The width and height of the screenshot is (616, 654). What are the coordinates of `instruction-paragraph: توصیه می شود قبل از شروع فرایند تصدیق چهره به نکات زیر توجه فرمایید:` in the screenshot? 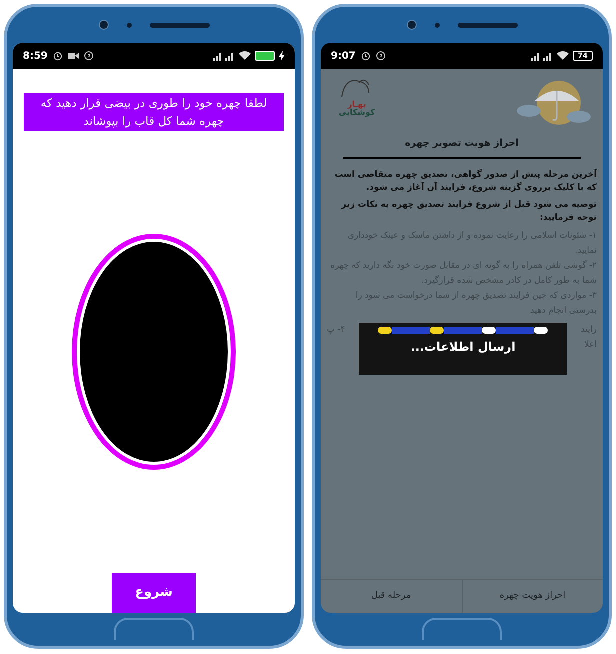 It's located at (468, 212).